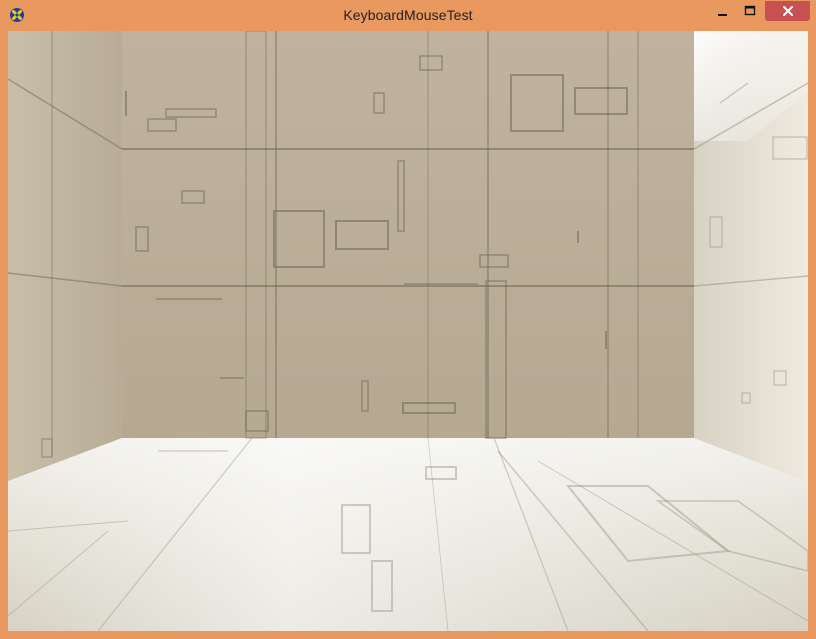 The height and width of the screenshot is (639, 816). I want to click on close-button, so click(787, 11).